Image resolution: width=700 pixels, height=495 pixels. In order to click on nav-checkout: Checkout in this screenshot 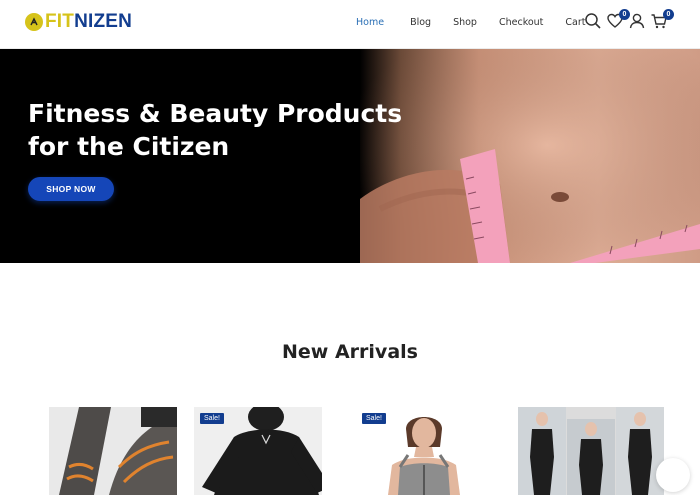, I will do `click(521, 23)`.